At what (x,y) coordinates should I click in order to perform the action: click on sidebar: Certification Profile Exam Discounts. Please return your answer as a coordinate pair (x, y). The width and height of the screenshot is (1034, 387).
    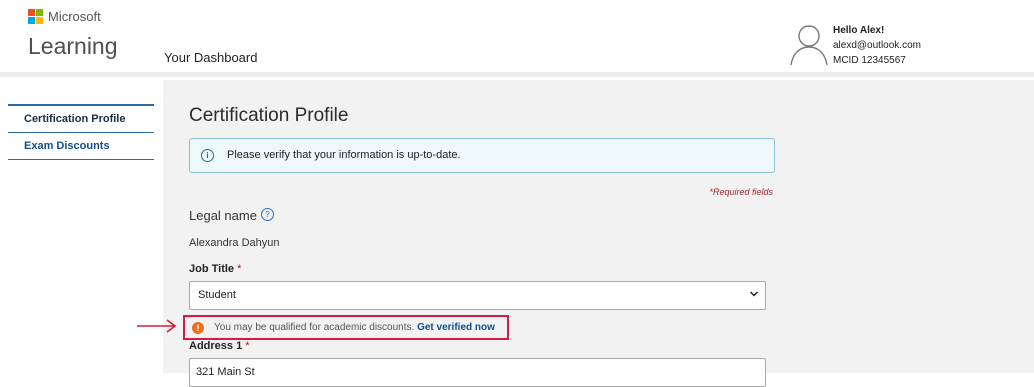
    Looking at the image, I should click on (81, 132).